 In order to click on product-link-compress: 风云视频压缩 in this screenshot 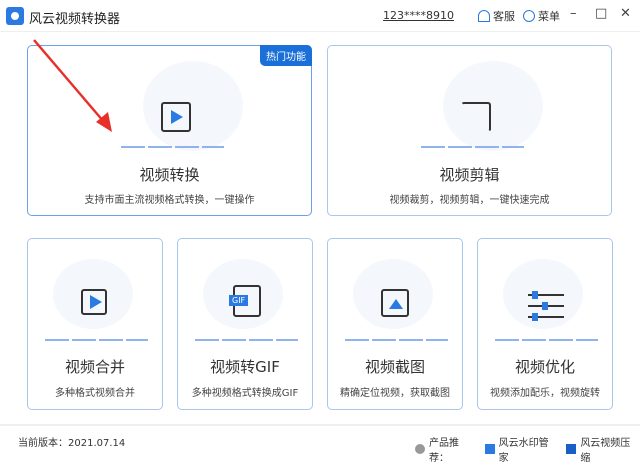, I will do `click(610, 449)`.